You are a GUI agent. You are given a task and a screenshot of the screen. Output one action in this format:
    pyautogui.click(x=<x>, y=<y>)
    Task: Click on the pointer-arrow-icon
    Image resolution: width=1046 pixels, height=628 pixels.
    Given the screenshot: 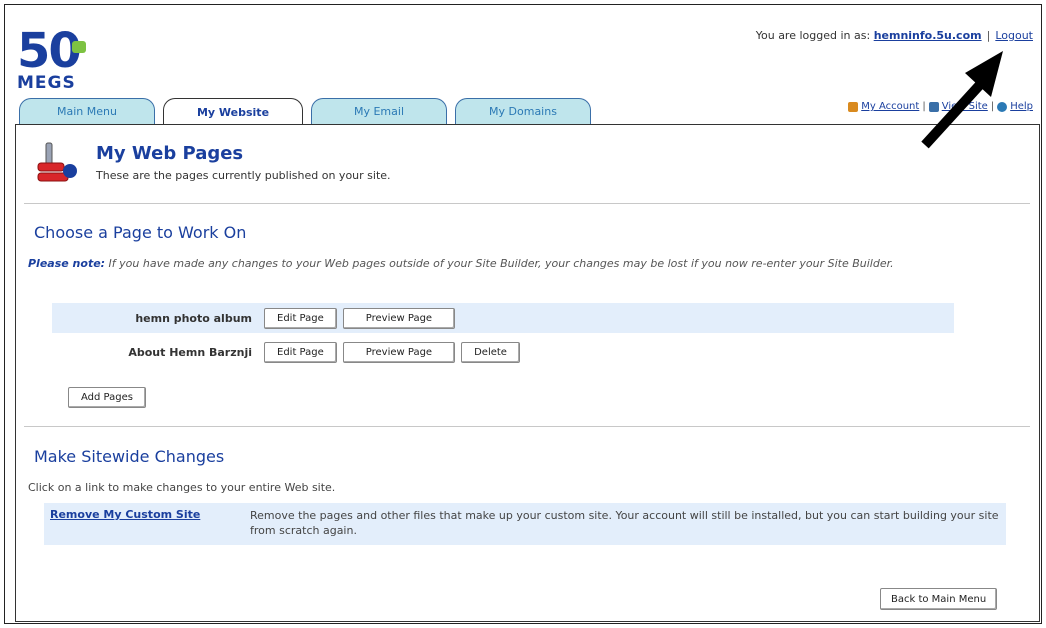 What is the action you would take?
    pyautogui.click(x=962, y=100)
    